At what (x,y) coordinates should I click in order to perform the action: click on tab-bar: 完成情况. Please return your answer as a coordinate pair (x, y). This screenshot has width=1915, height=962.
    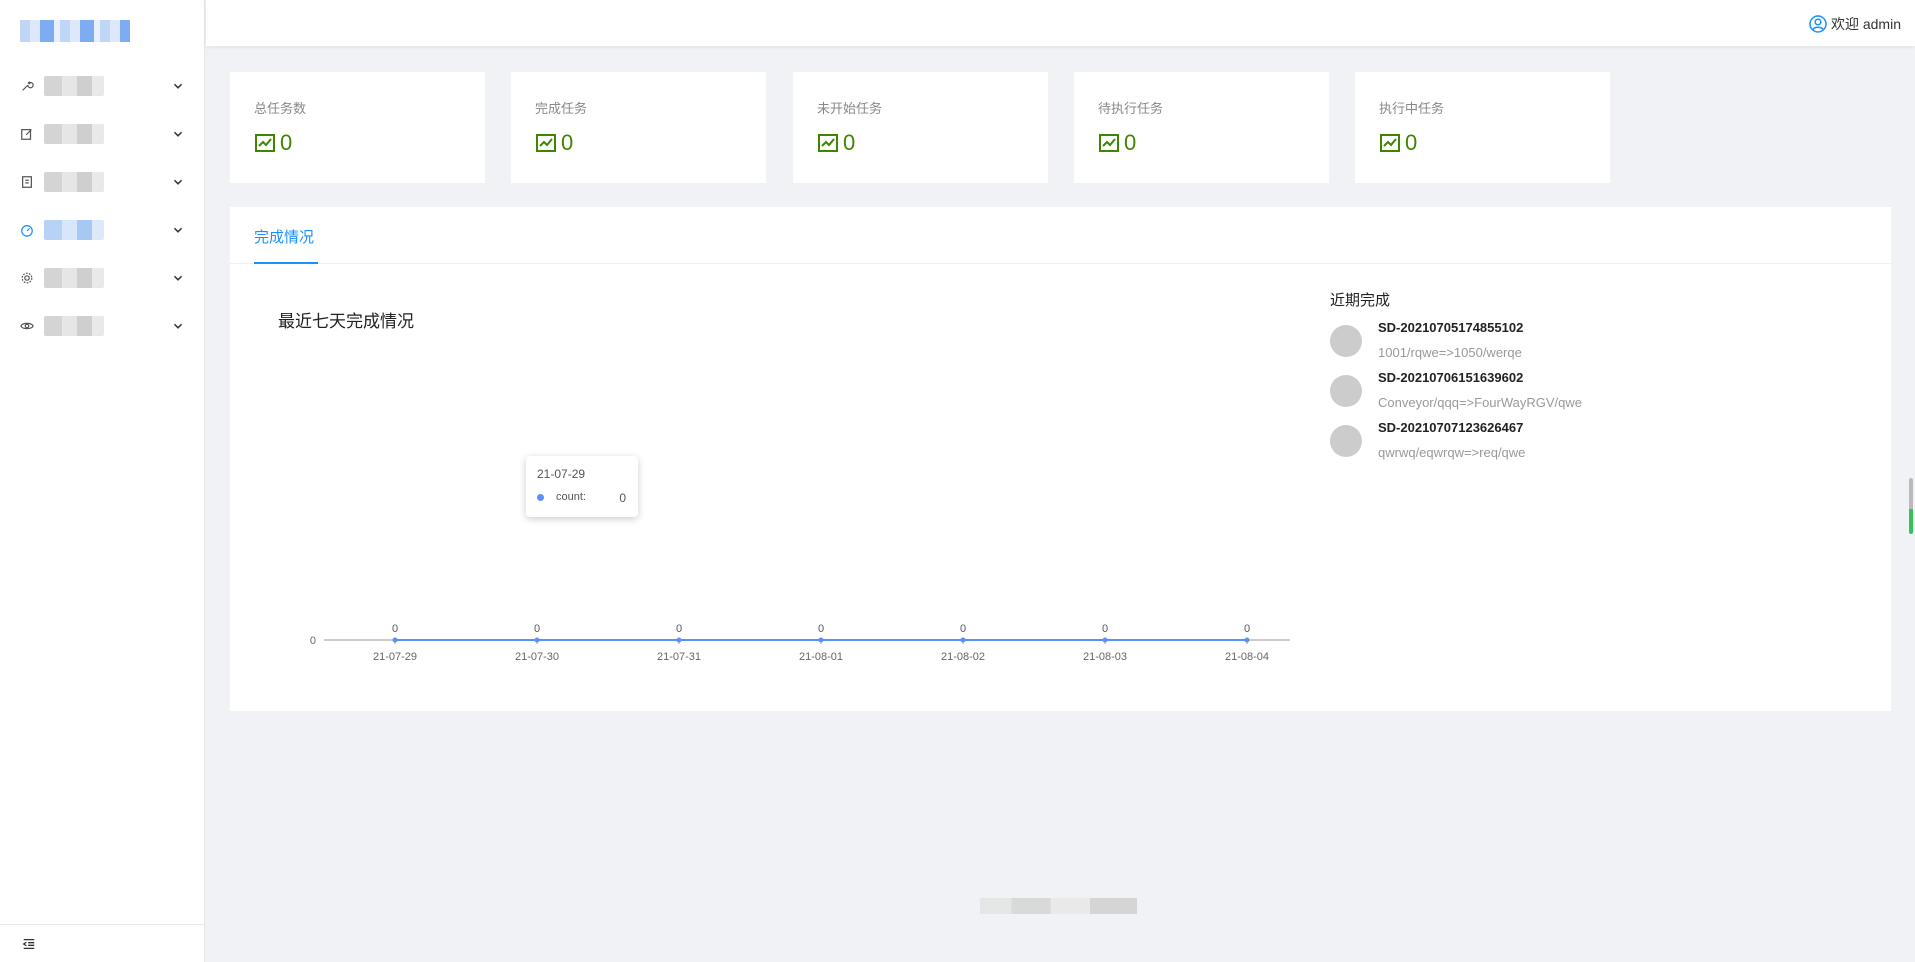
    Looking at the image, I should click on (1060, 235).